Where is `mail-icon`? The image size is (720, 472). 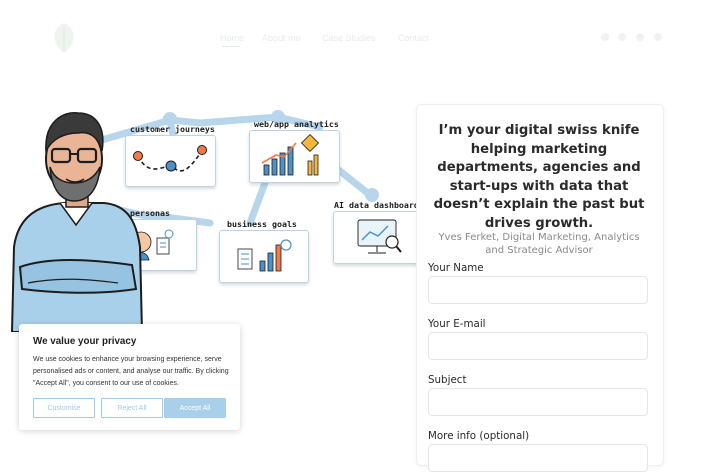
mail-icon is located at coordinates (622, 37).